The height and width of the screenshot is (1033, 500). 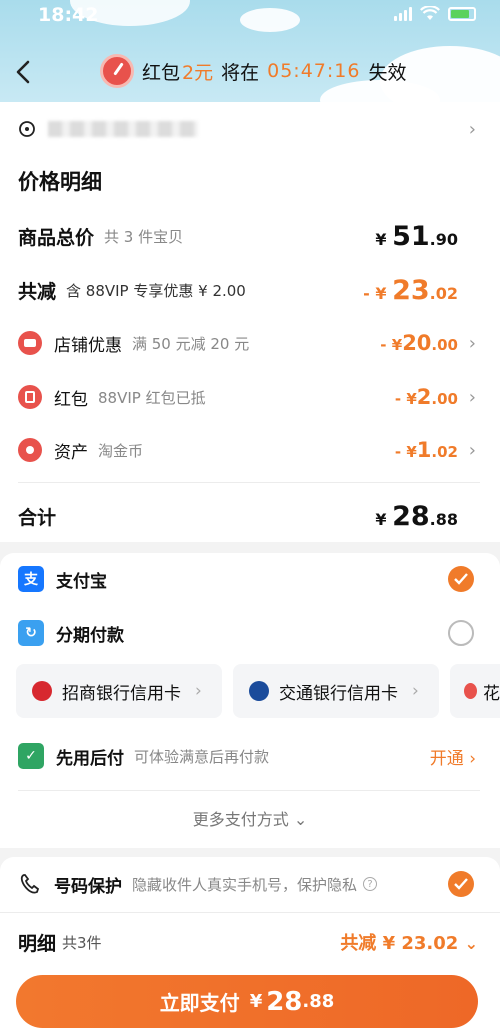 What do you see at coordinates (446, 758) in the screenshot?
I see `bnpl-action-label: 开通` at bounding box center [446, 758].